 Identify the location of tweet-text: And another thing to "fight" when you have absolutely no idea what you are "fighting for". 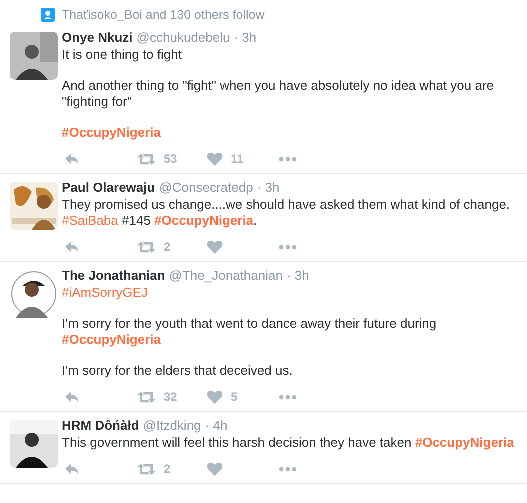
(279, 94).